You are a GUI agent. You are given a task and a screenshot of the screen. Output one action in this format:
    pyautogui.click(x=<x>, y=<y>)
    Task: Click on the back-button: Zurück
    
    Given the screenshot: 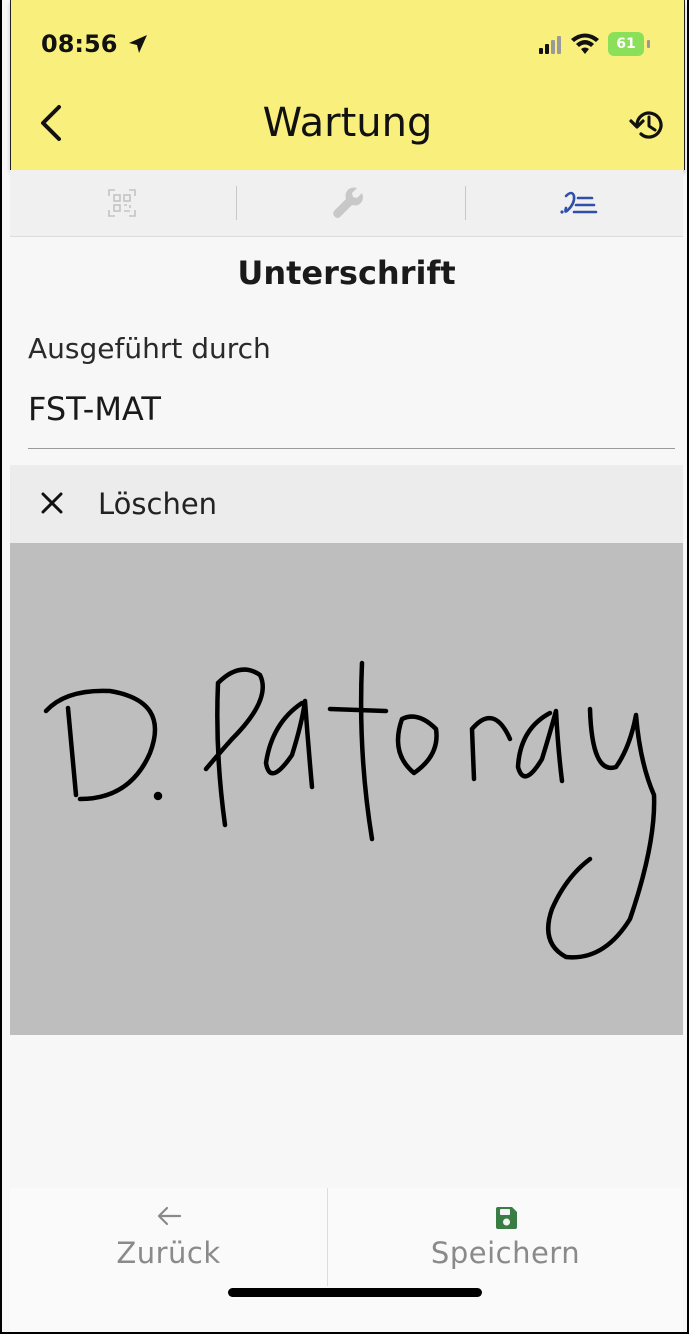 What is the action you would take?
    pyautogui.click(x=168, y=1237)
    